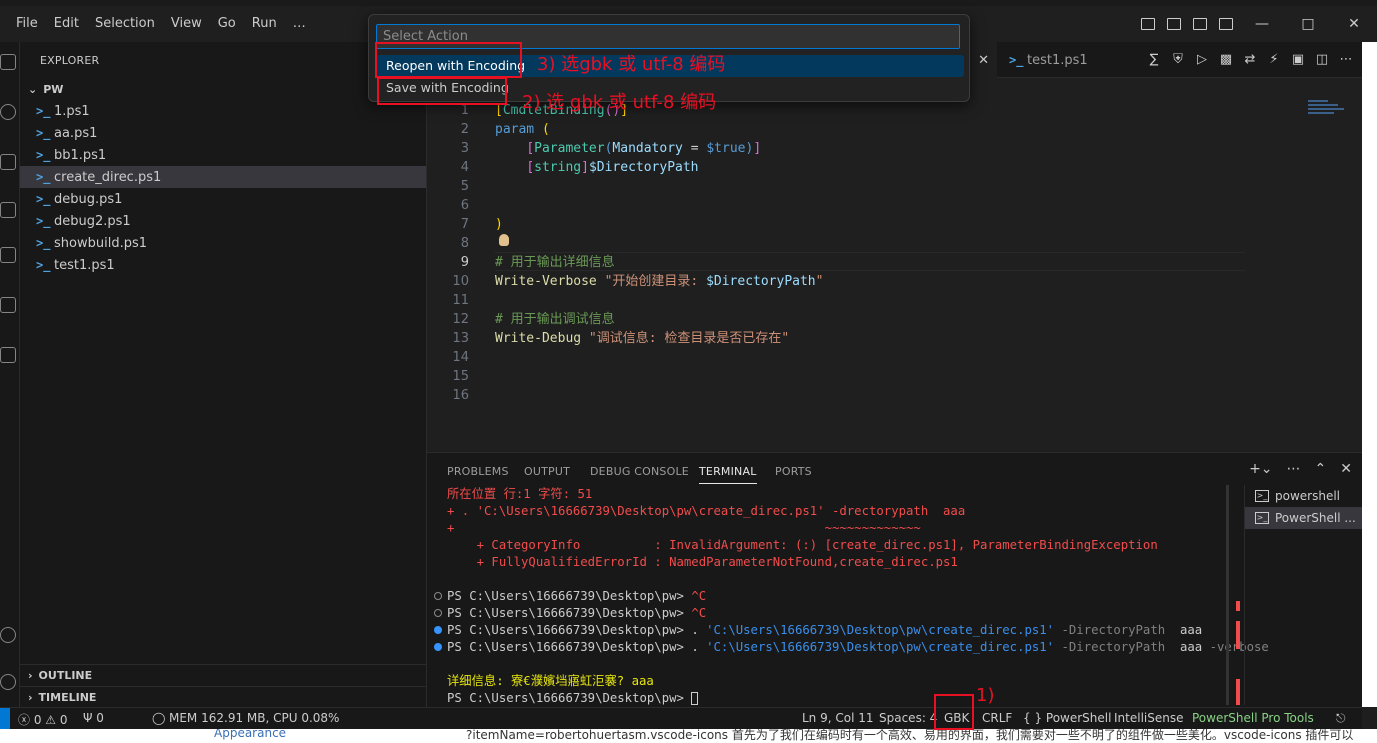 The image size is (1377, 743). What do you see at coordinates (1226, 24) in the screenshot?
I see `customize-layout-icon` at bounding box center [1226, 24].